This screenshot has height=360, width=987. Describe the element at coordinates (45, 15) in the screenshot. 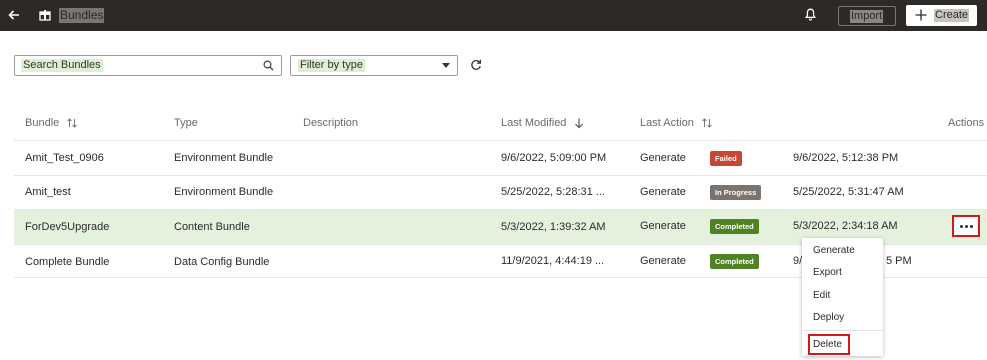

I see `bundle-icon` at that location.